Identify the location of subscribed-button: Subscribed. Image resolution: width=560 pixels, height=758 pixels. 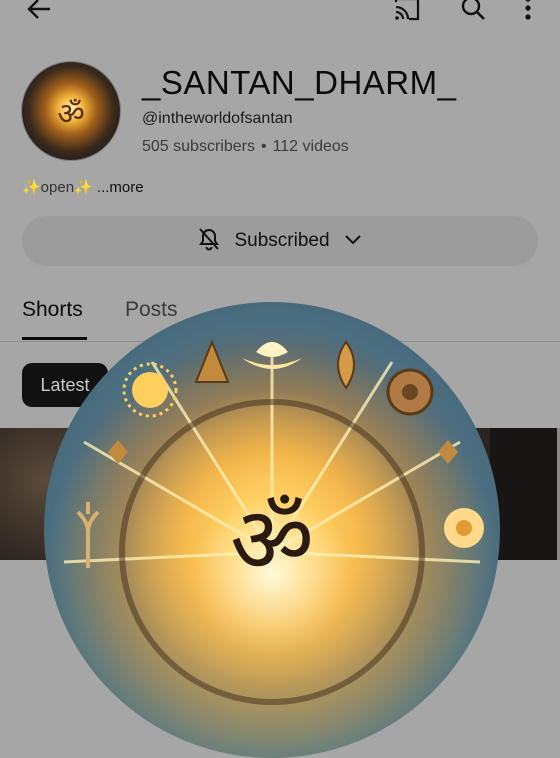
(280, 241).